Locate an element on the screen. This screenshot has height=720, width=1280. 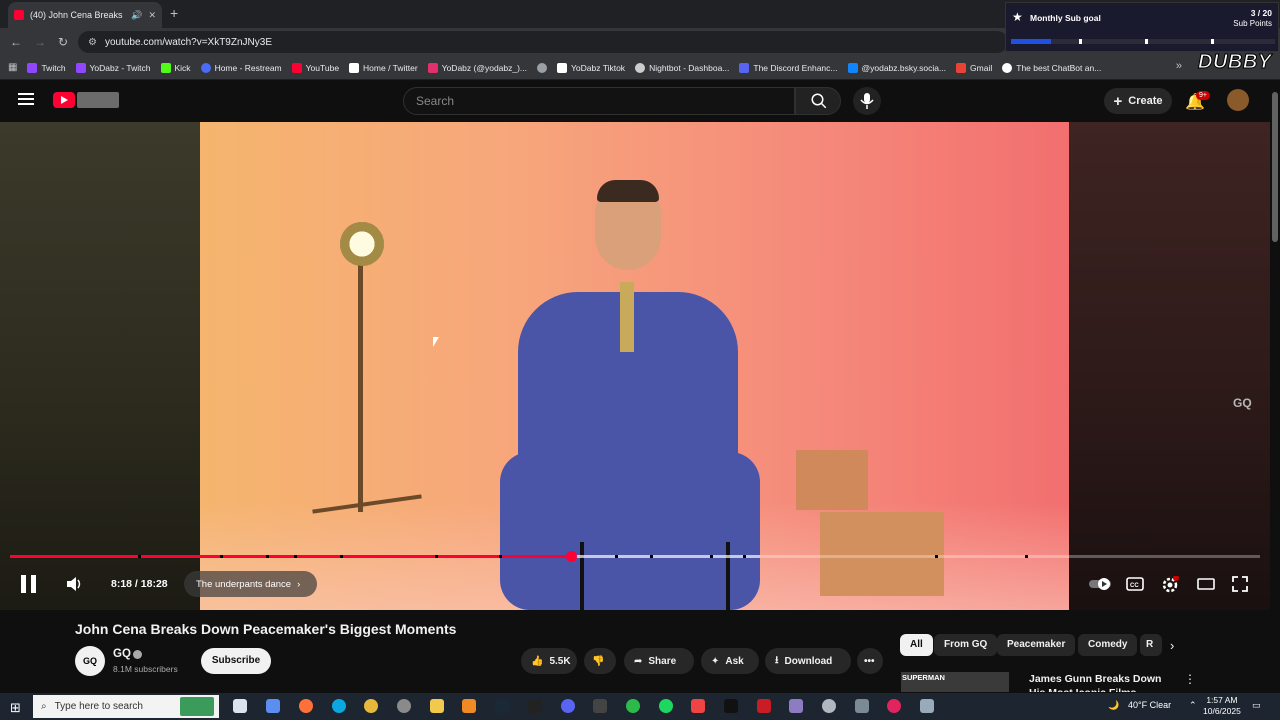
chip-from-gq: From GQ is located at coordinates (966, 645).